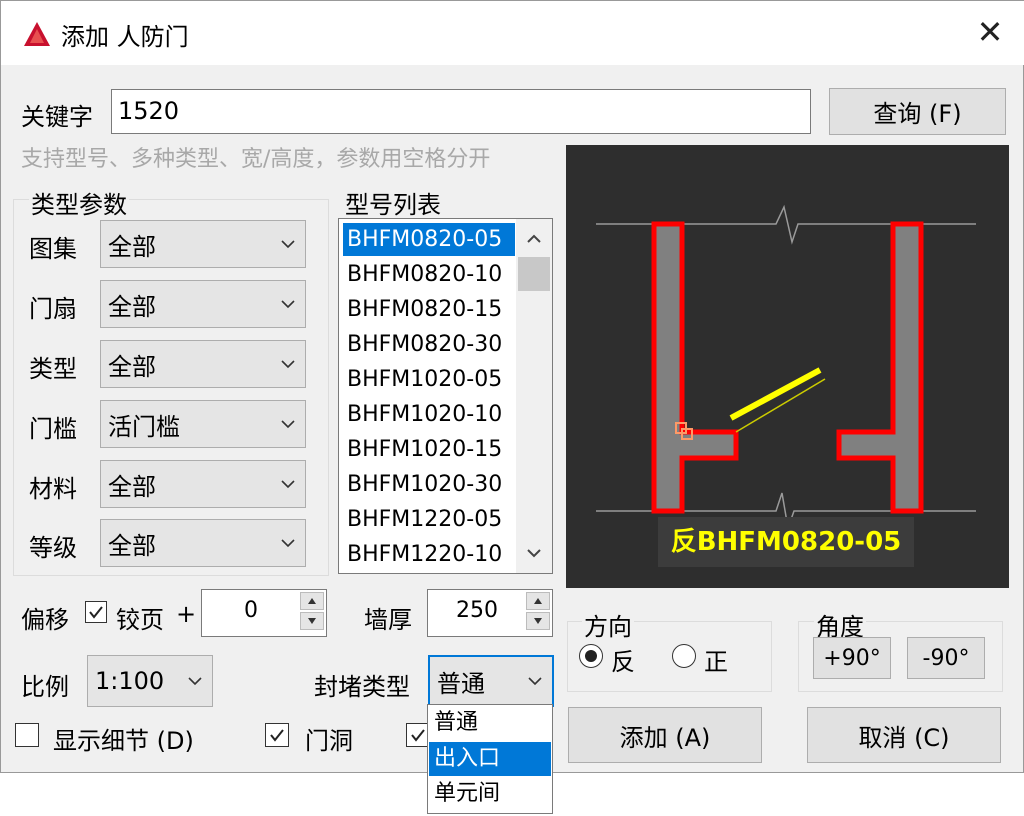 The height and width of the screenshot is (816, 1024). I want to click on threshold-select: 活门槛, so click(203, 424).